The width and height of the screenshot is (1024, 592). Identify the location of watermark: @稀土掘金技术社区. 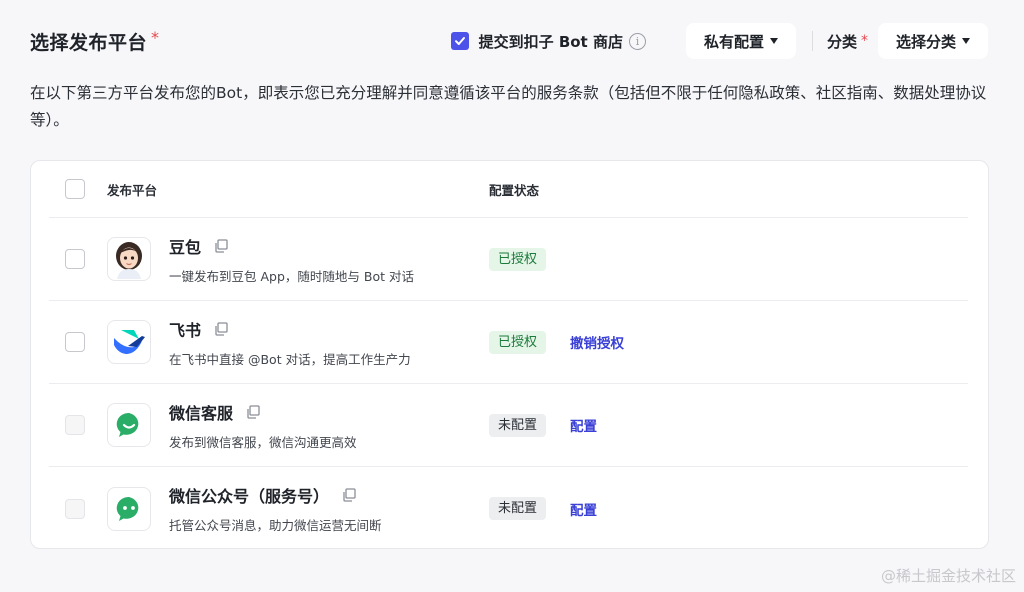
(948, 576).